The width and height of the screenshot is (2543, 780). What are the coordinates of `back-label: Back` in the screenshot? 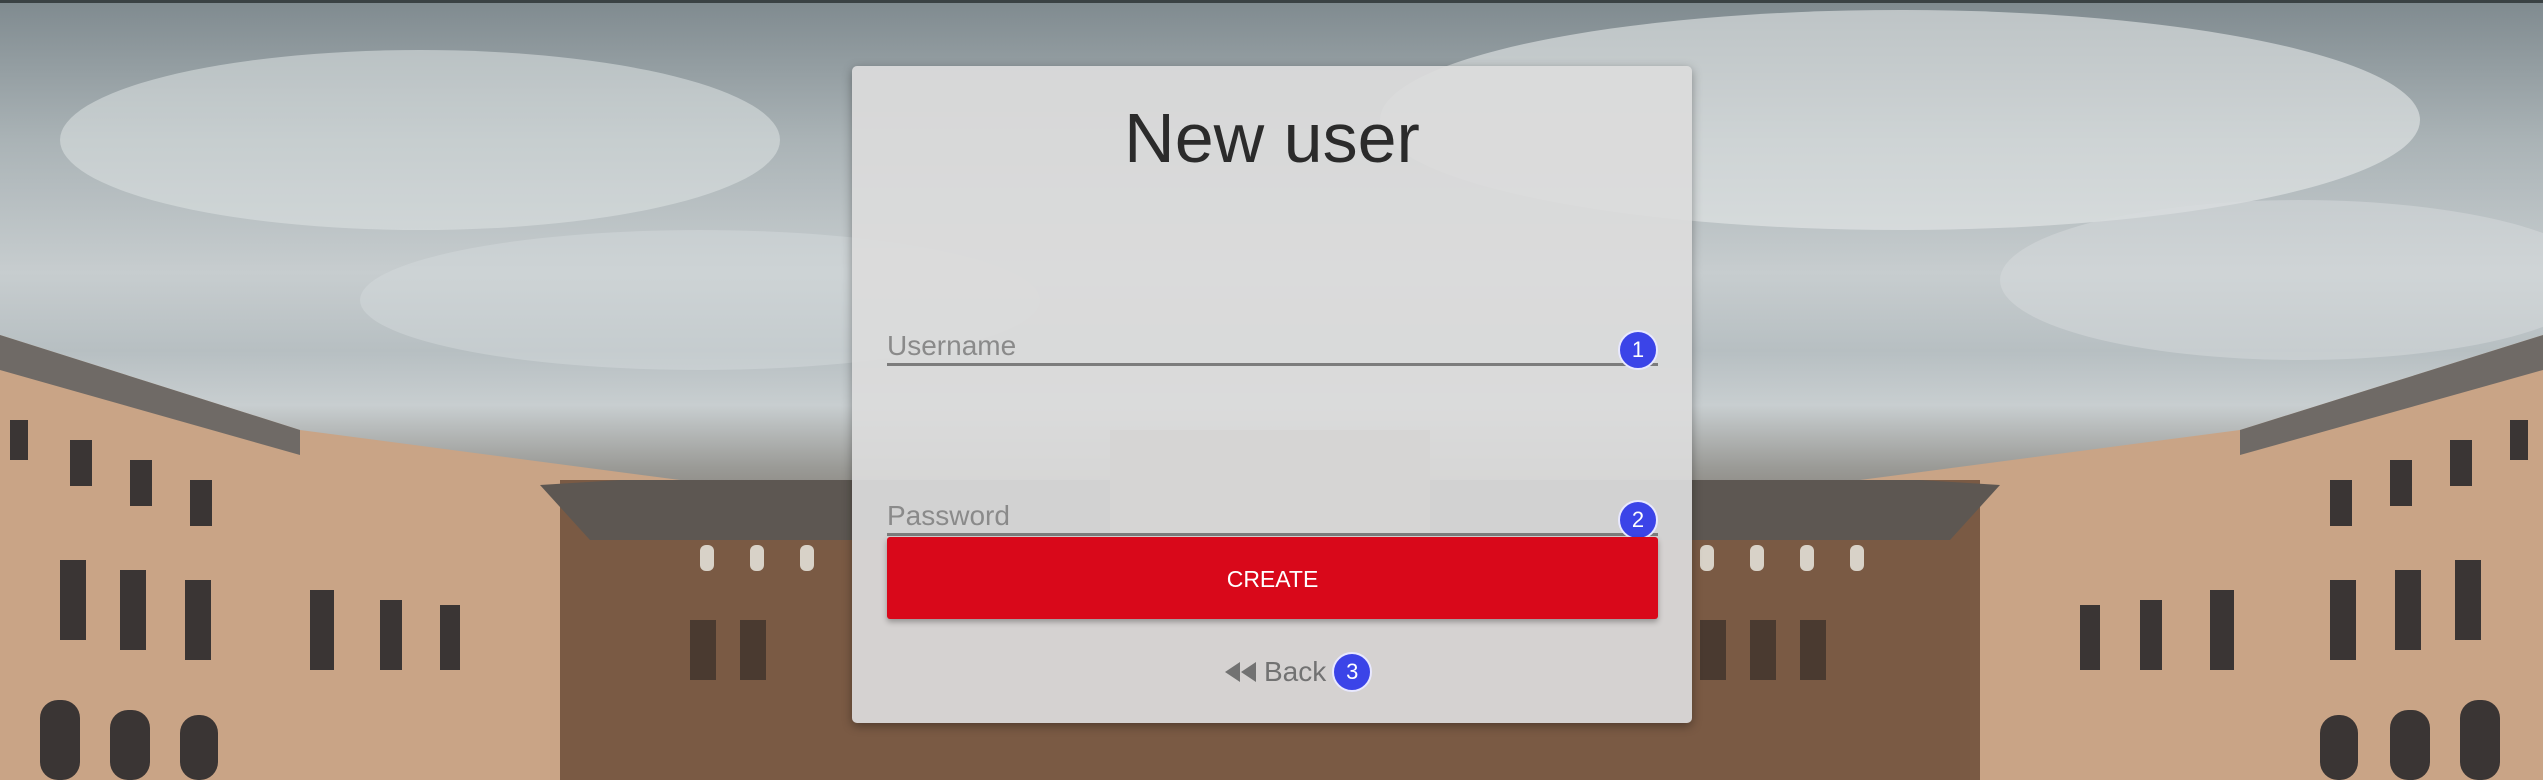 It's located at (1295, 671).